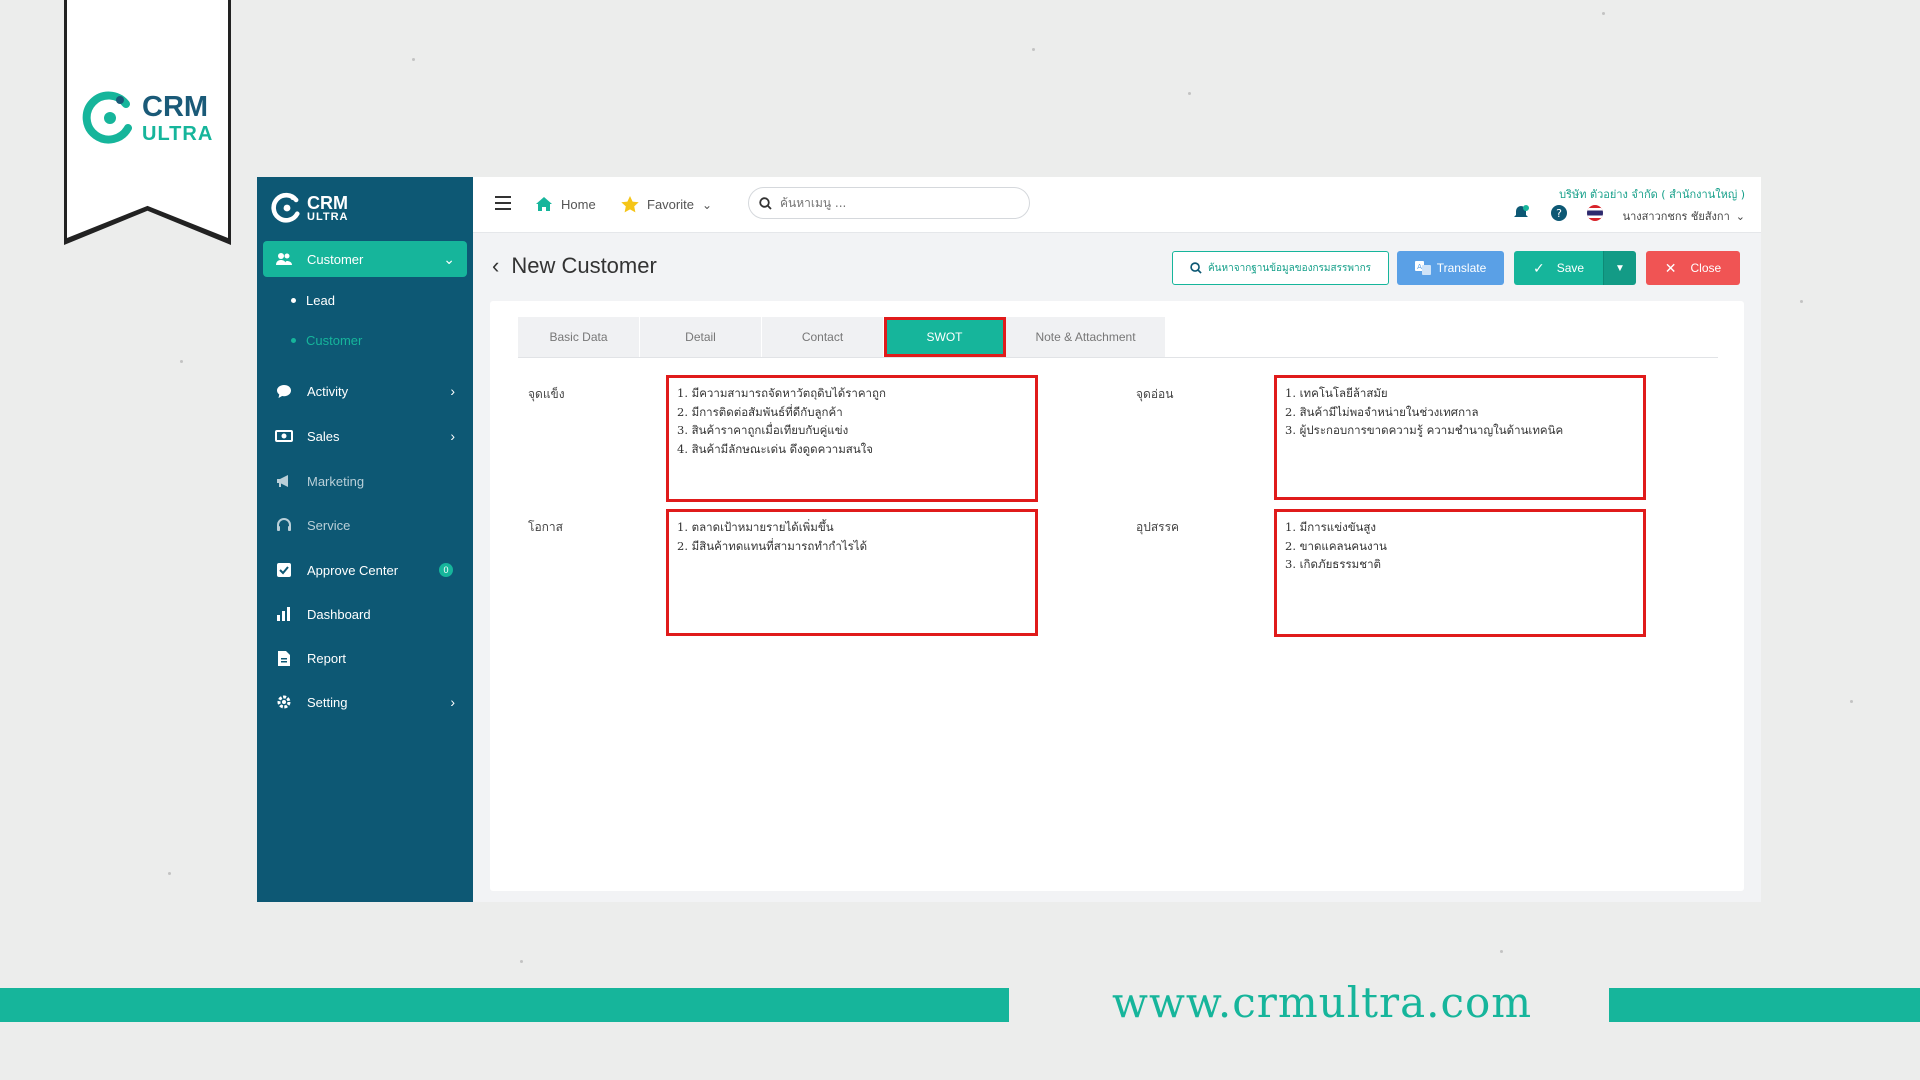 This screenshot has width=1920, height=1080. I want to click on chevron-down-icon: ⌄, so click(449, 258).